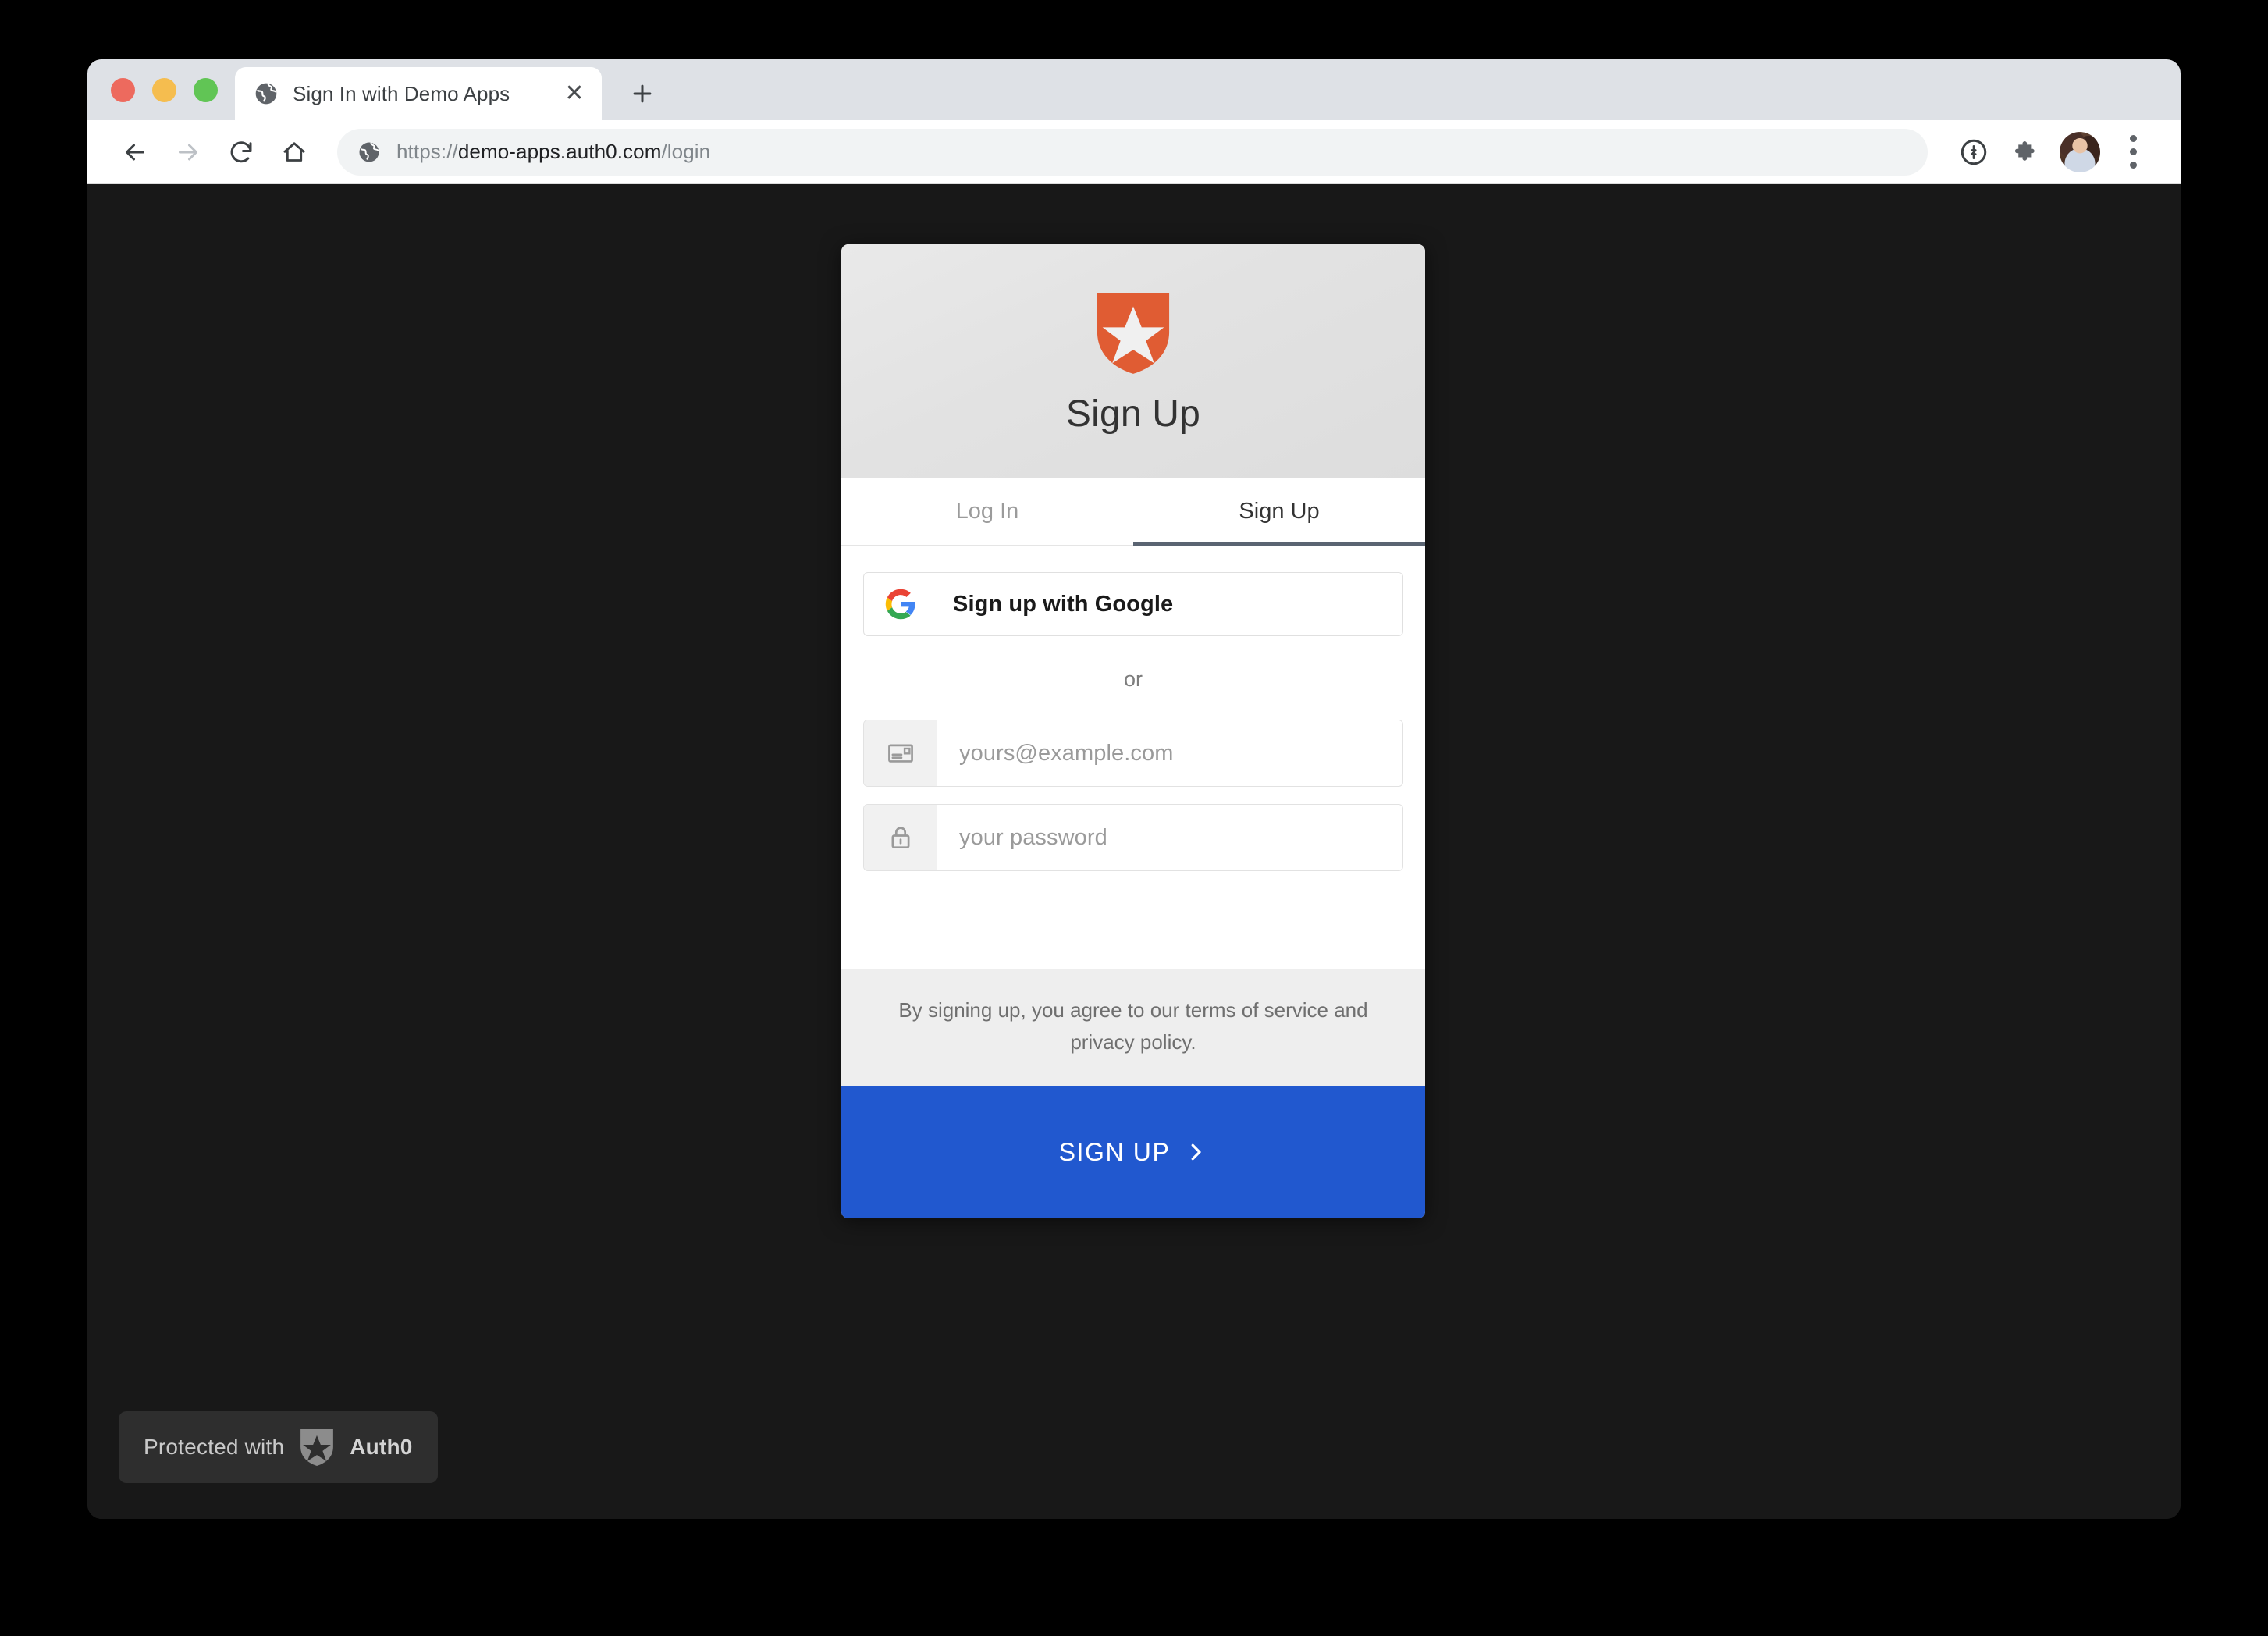  I want to click on protected-with-label: Protected with, so click(214, 1447).